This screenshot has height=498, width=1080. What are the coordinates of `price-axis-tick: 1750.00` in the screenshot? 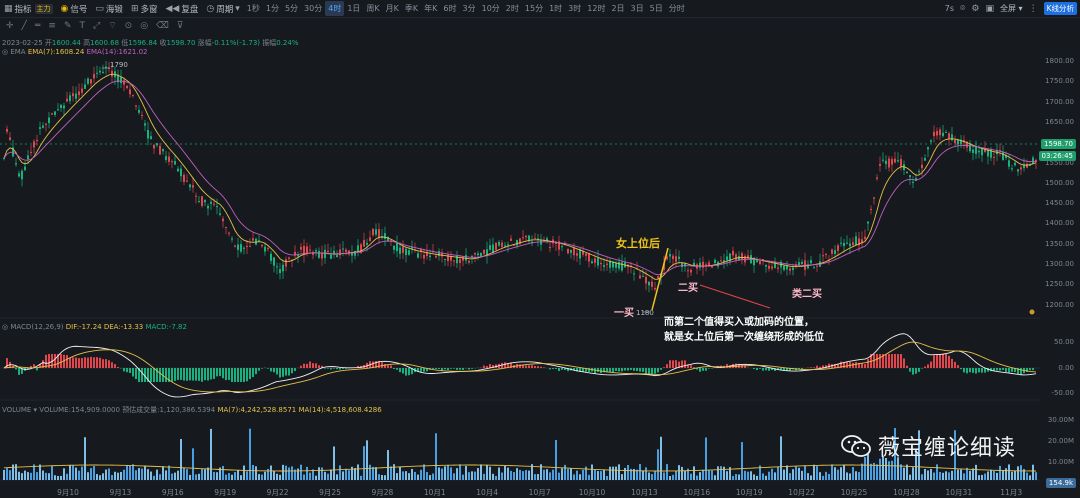 It's located at (1059, 81).